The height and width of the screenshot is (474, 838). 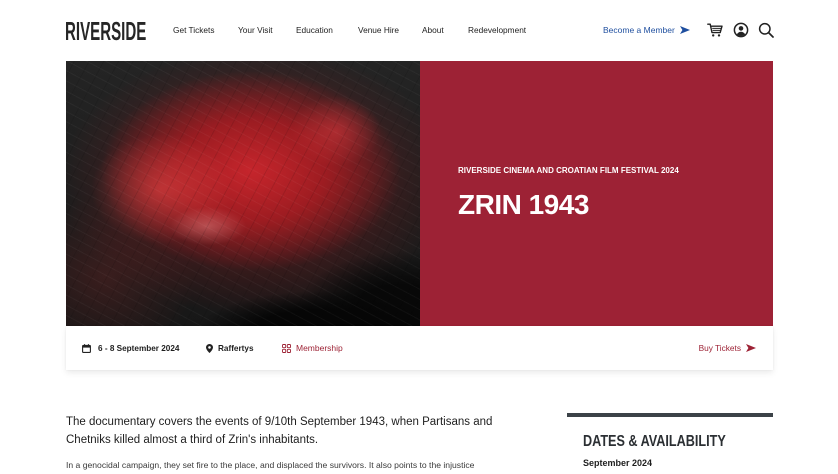 I want to click on nav-about: About, so click(x=433, y=30).